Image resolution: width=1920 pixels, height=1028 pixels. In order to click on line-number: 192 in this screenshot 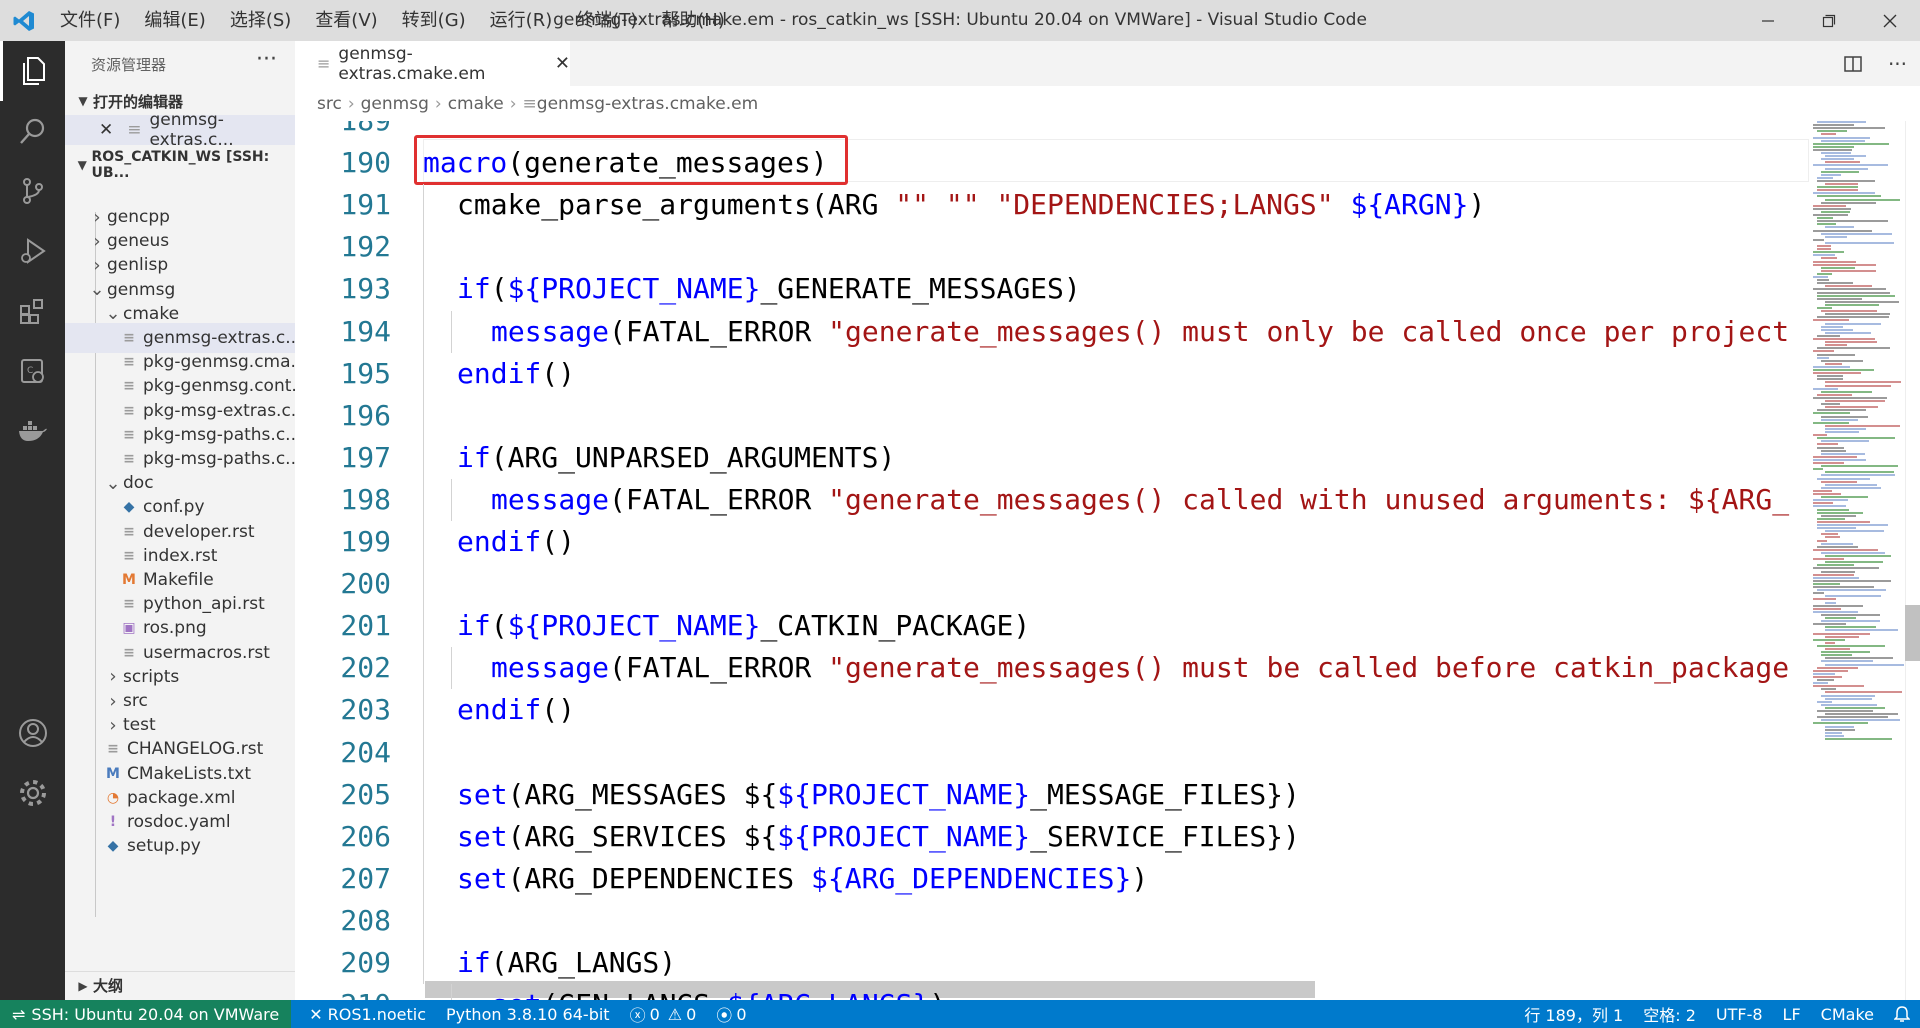, I will do `click(365, 247)`.